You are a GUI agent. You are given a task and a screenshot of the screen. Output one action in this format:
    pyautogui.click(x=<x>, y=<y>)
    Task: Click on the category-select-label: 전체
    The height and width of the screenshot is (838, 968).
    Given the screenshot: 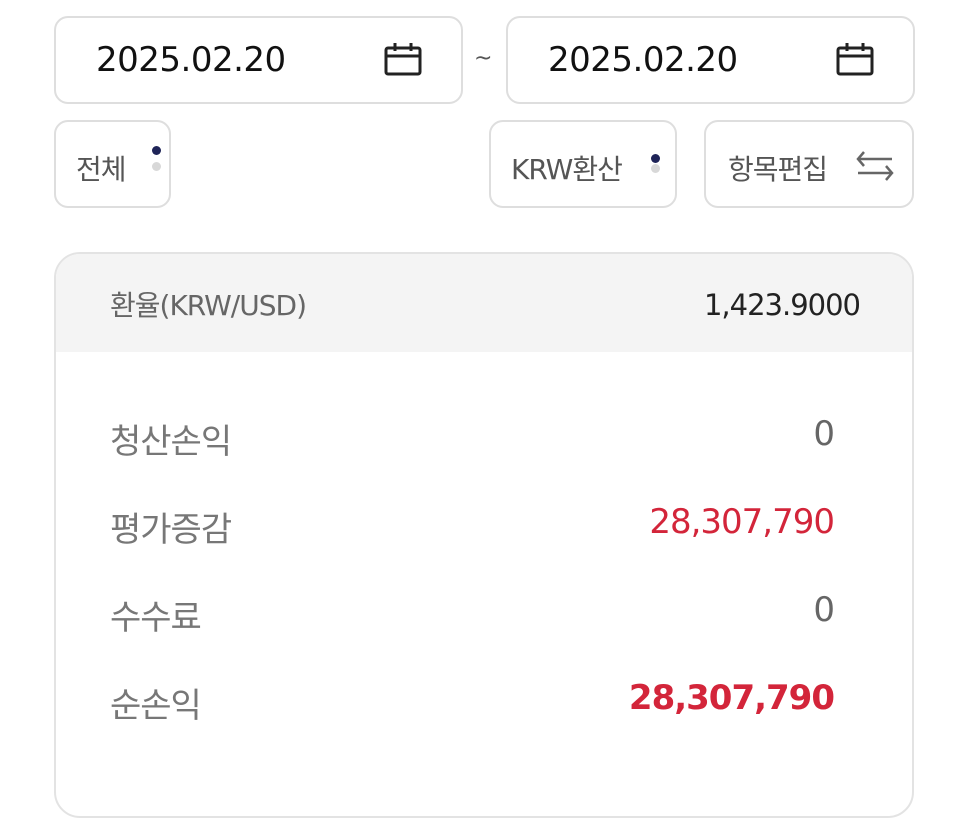 What is the action you would take?
    pyautogui.click(x=101, y=169)
    